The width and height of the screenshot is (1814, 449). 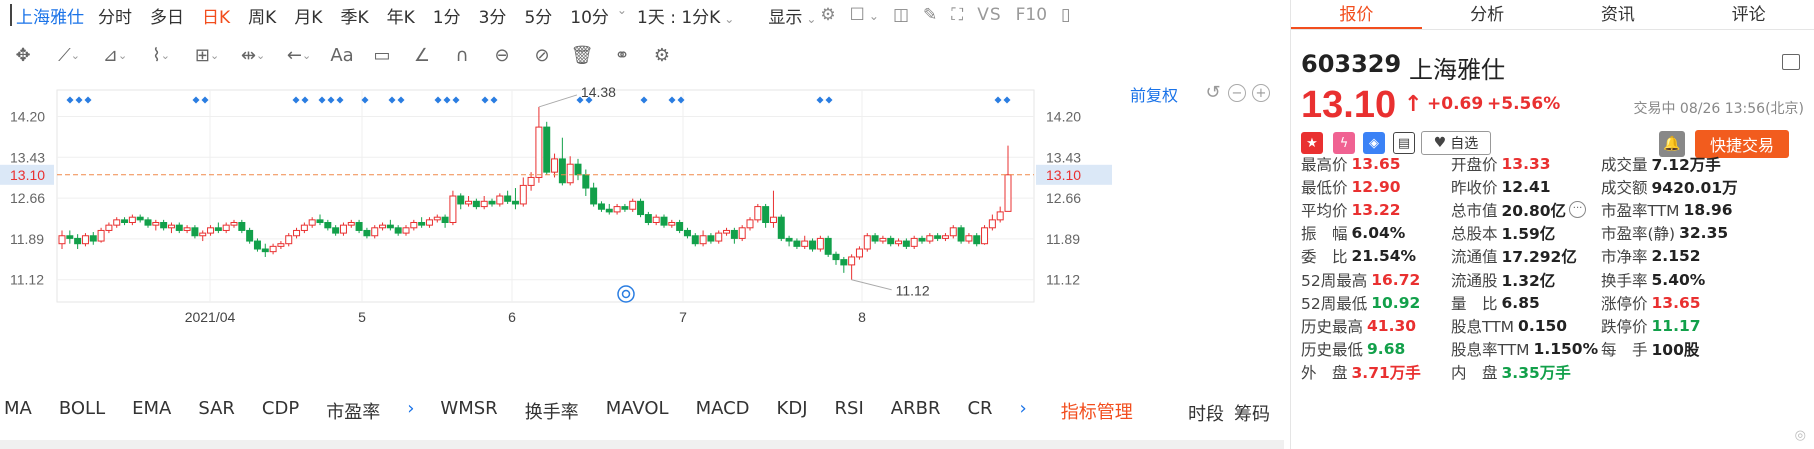 What do you see at coordinates (1097, 411) in the screenshot?
I see `indicator-manage-button: 指标管理` at bounding box center [1097, 411].